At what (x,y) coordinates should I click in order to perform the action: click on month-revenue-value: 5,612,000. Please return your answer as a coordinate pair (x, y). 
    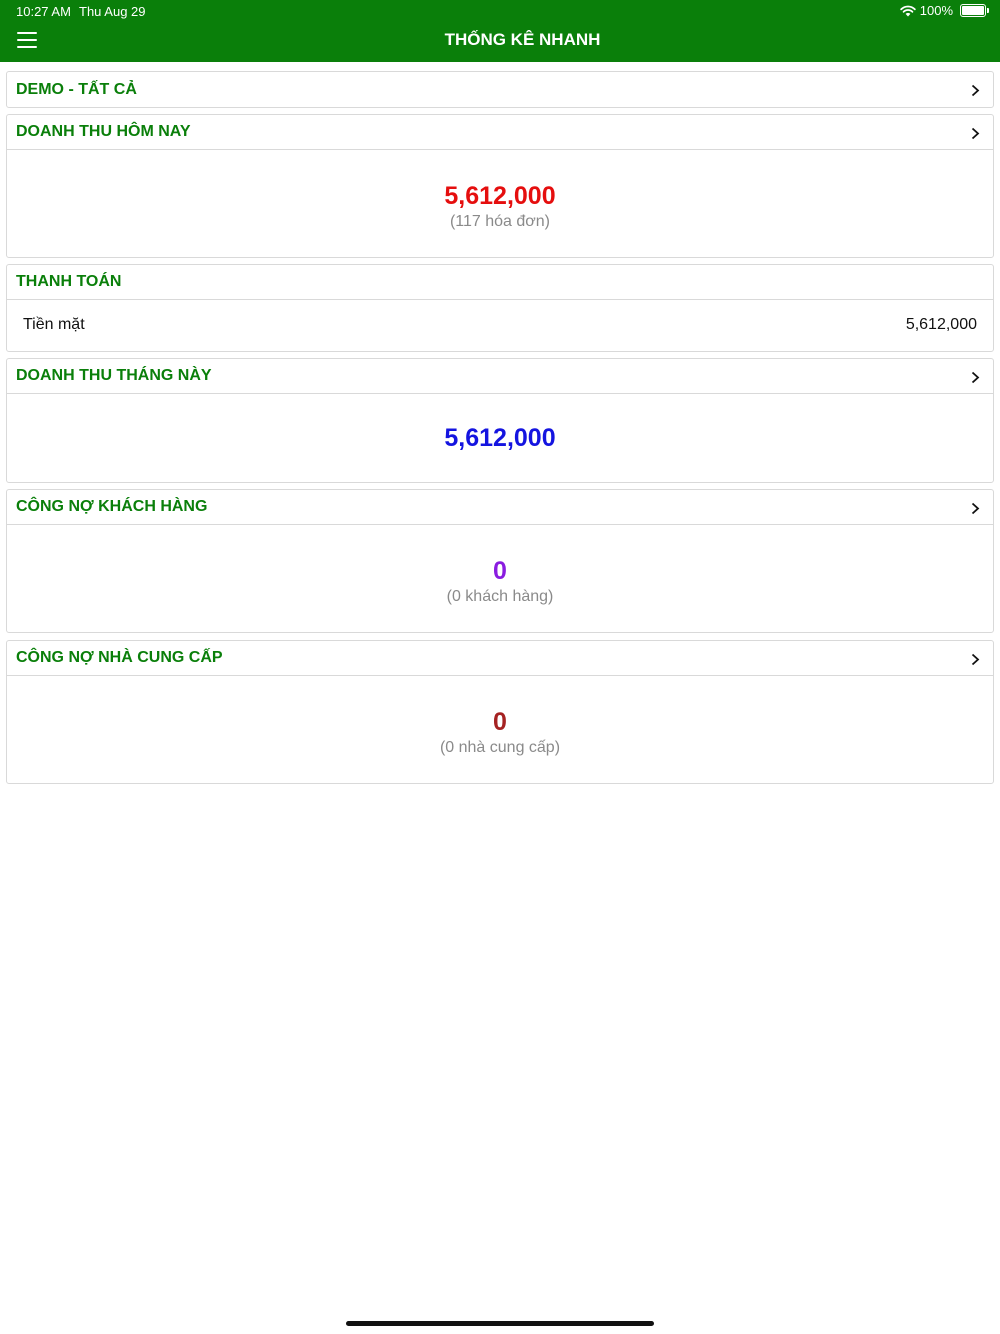
    Looking at the image, I should click on (500, 437).